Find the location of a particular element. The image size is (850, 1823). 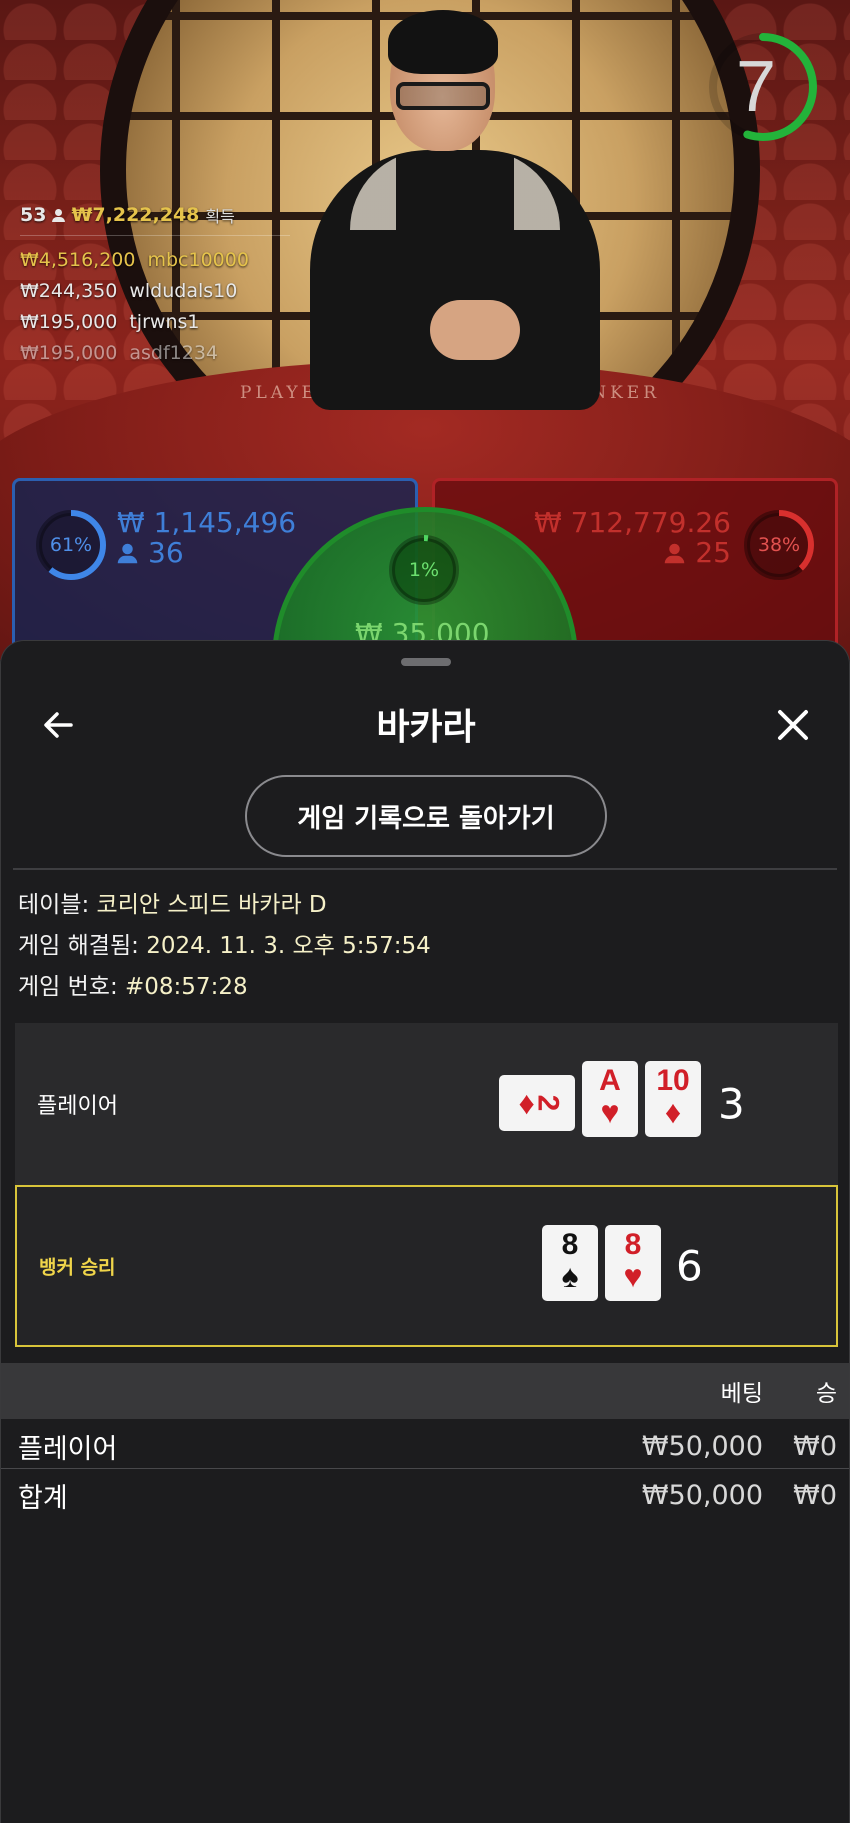

playing-card: A ♥ is located at coordinates (610, 1099).